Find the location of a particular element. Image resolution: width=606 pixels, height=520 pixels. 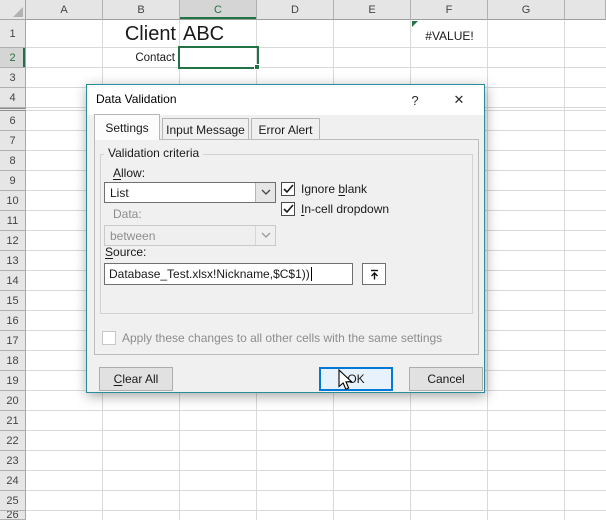

close-icon: ✕ is located at coordinates (459, 100).